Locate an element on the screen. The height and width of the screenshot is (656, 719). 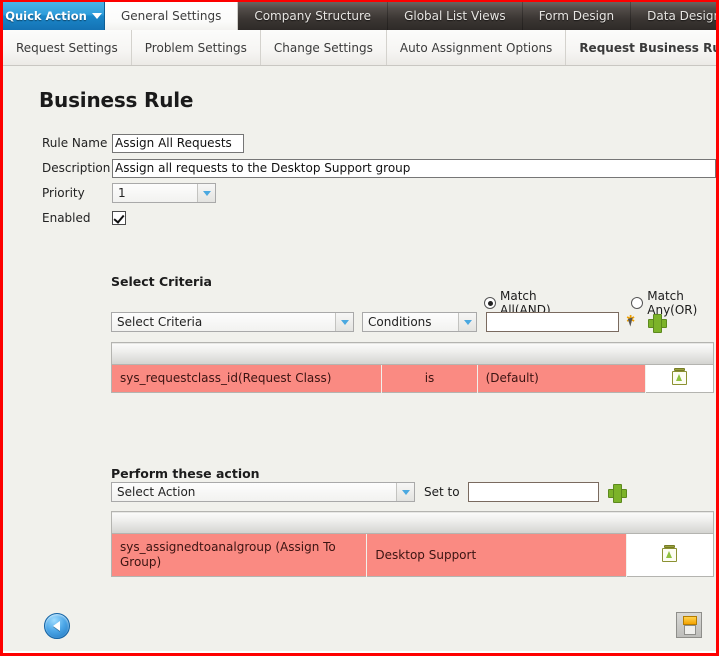
criteria-row-operator: is is located at coordinates (429, 378).